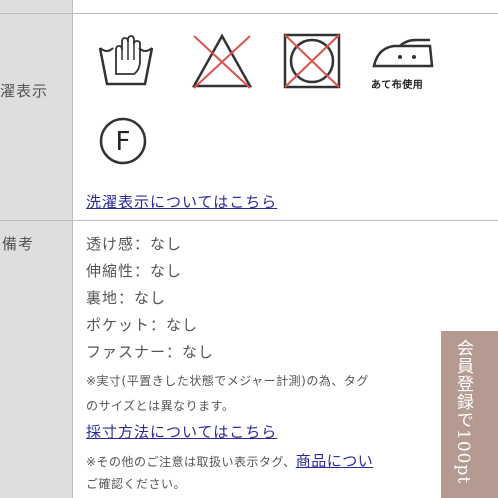 The height and width of the screenshot is (498, 498). I want to click on measurement-note-continued: のサイズとは異なります。, so click(160, 406).